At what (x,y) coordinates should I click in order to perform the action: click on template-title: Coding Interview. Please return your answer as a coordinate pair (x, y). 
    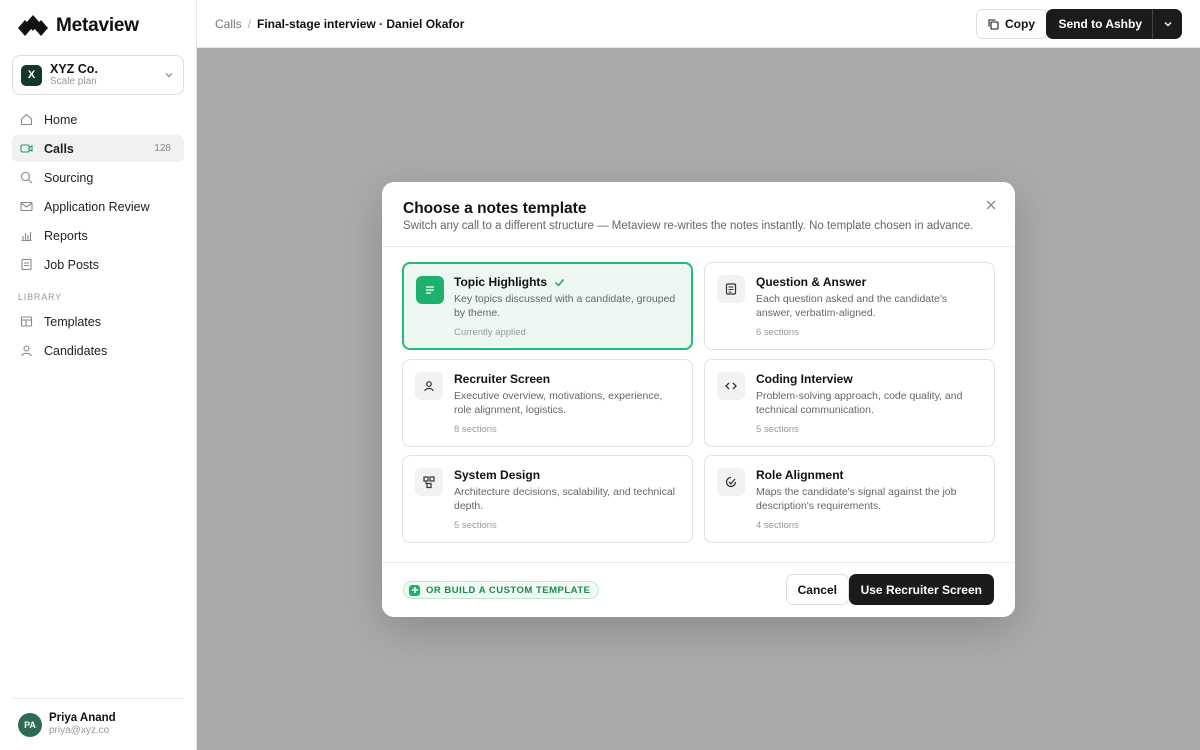
    Looking at the image, I should click on (804, 379).